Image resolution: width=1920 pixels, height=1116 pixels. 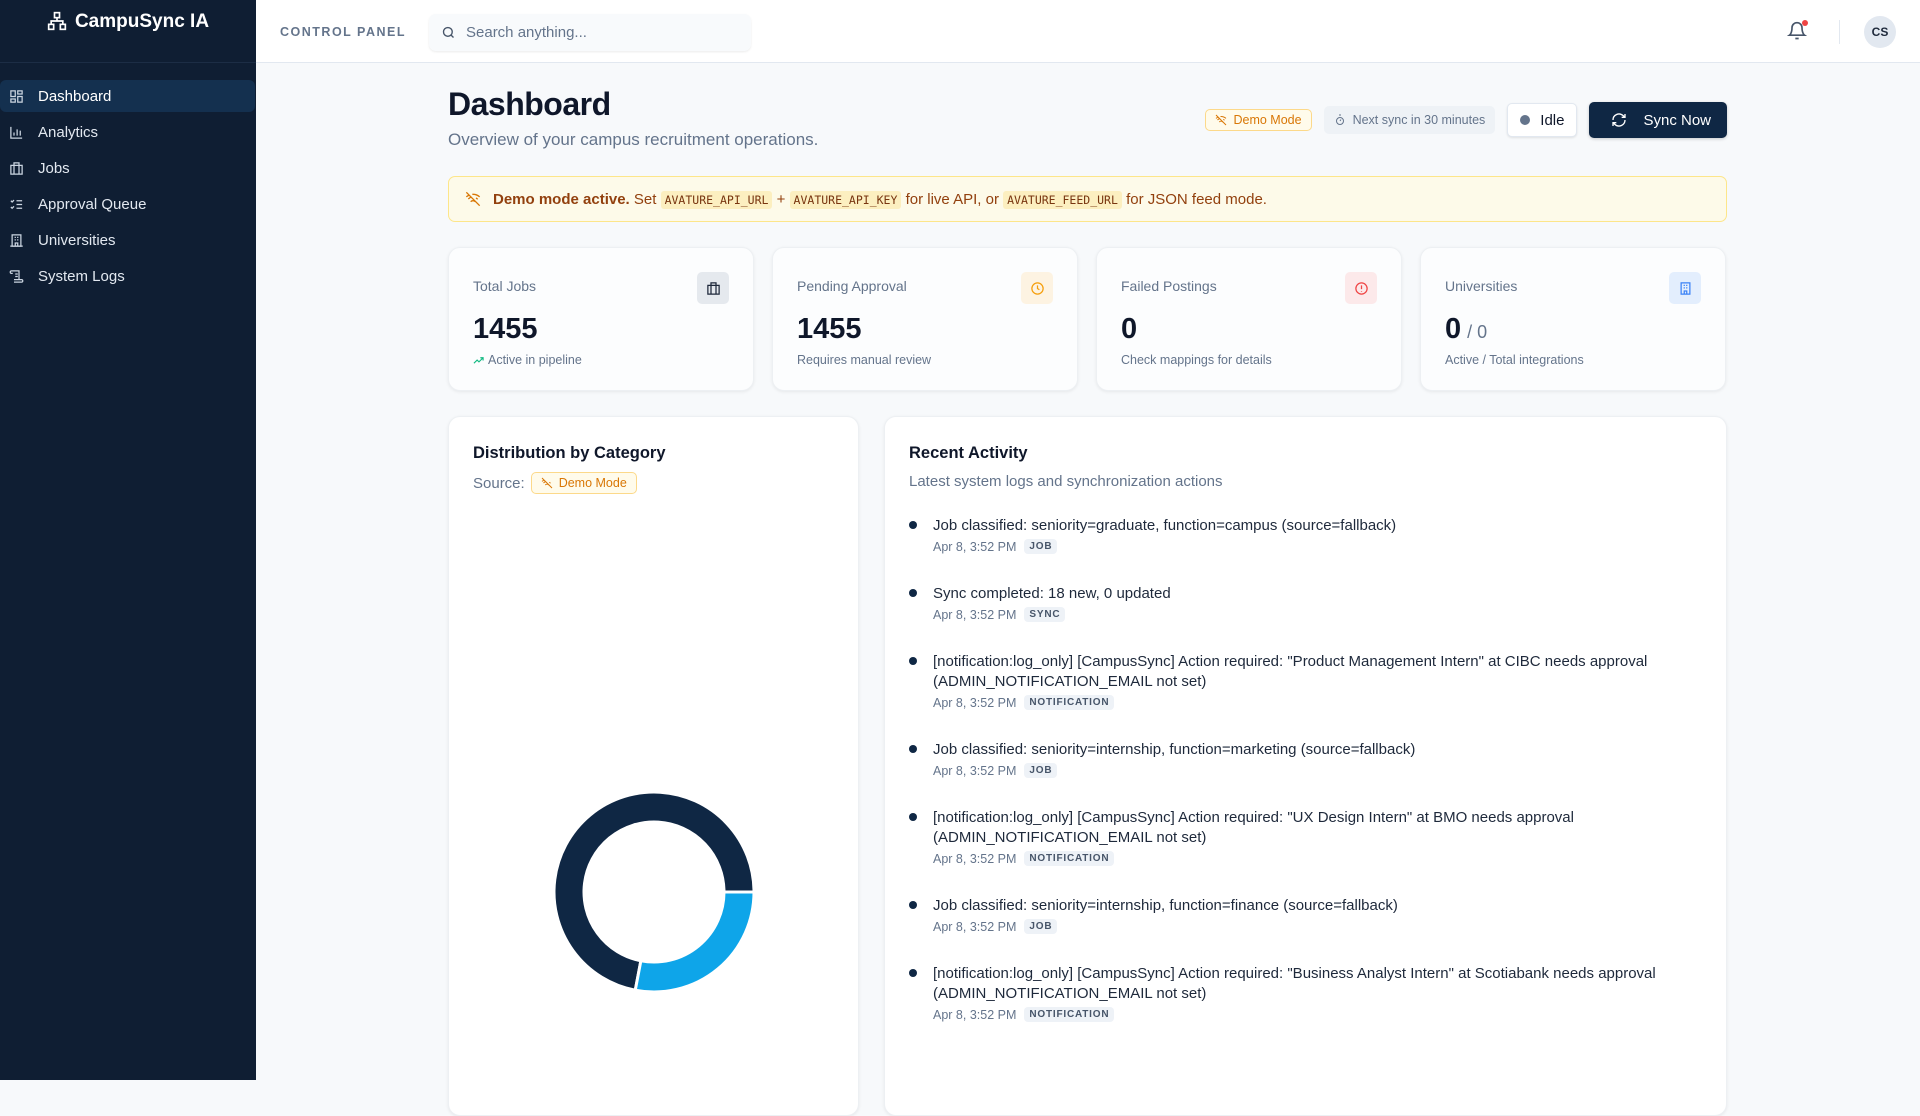 I want to click on activity-text: Sync completed: 18 new, 0 updated, so click(x=1052, y=593).